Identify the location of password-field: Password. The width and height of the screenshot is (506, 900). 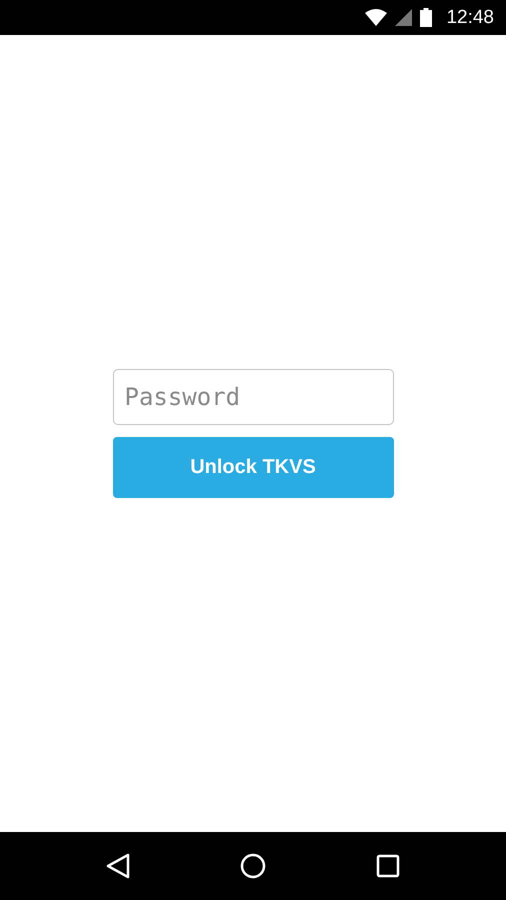
(253, 397).